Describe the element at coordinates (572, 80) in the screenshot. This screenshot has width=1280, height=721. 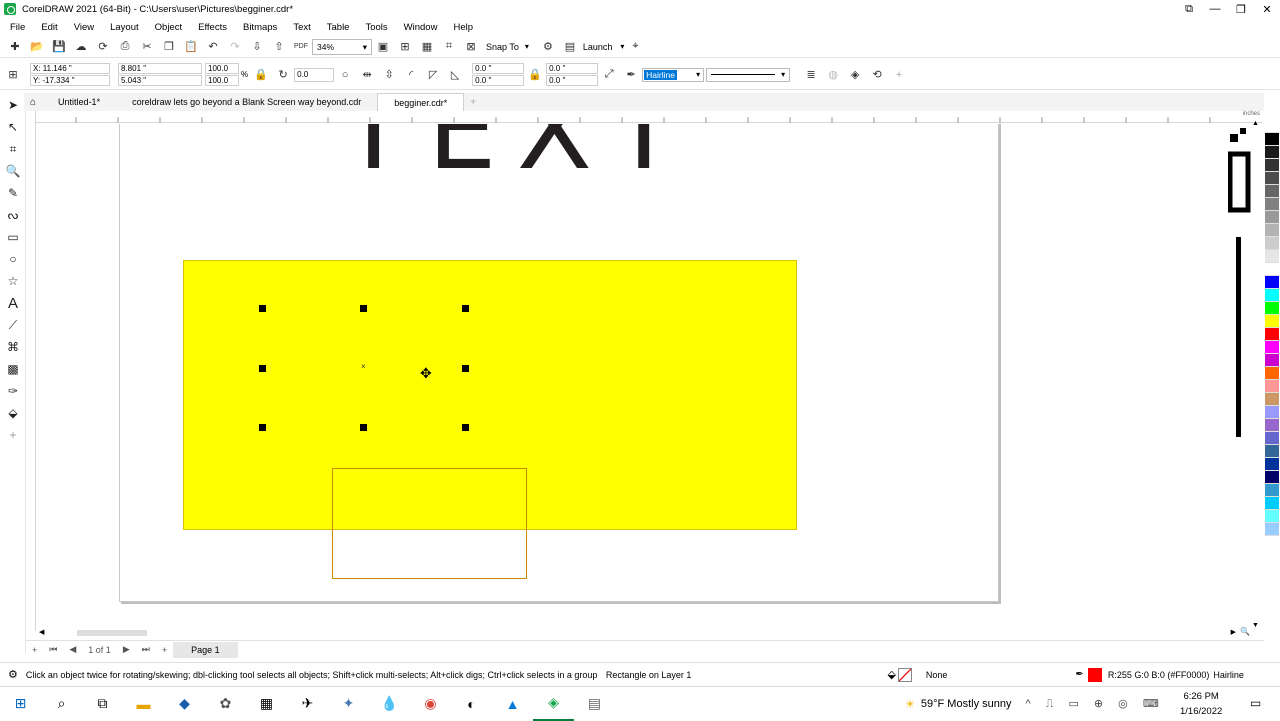
I see `corner-bottom-right-input: 0.0 "` at that location.